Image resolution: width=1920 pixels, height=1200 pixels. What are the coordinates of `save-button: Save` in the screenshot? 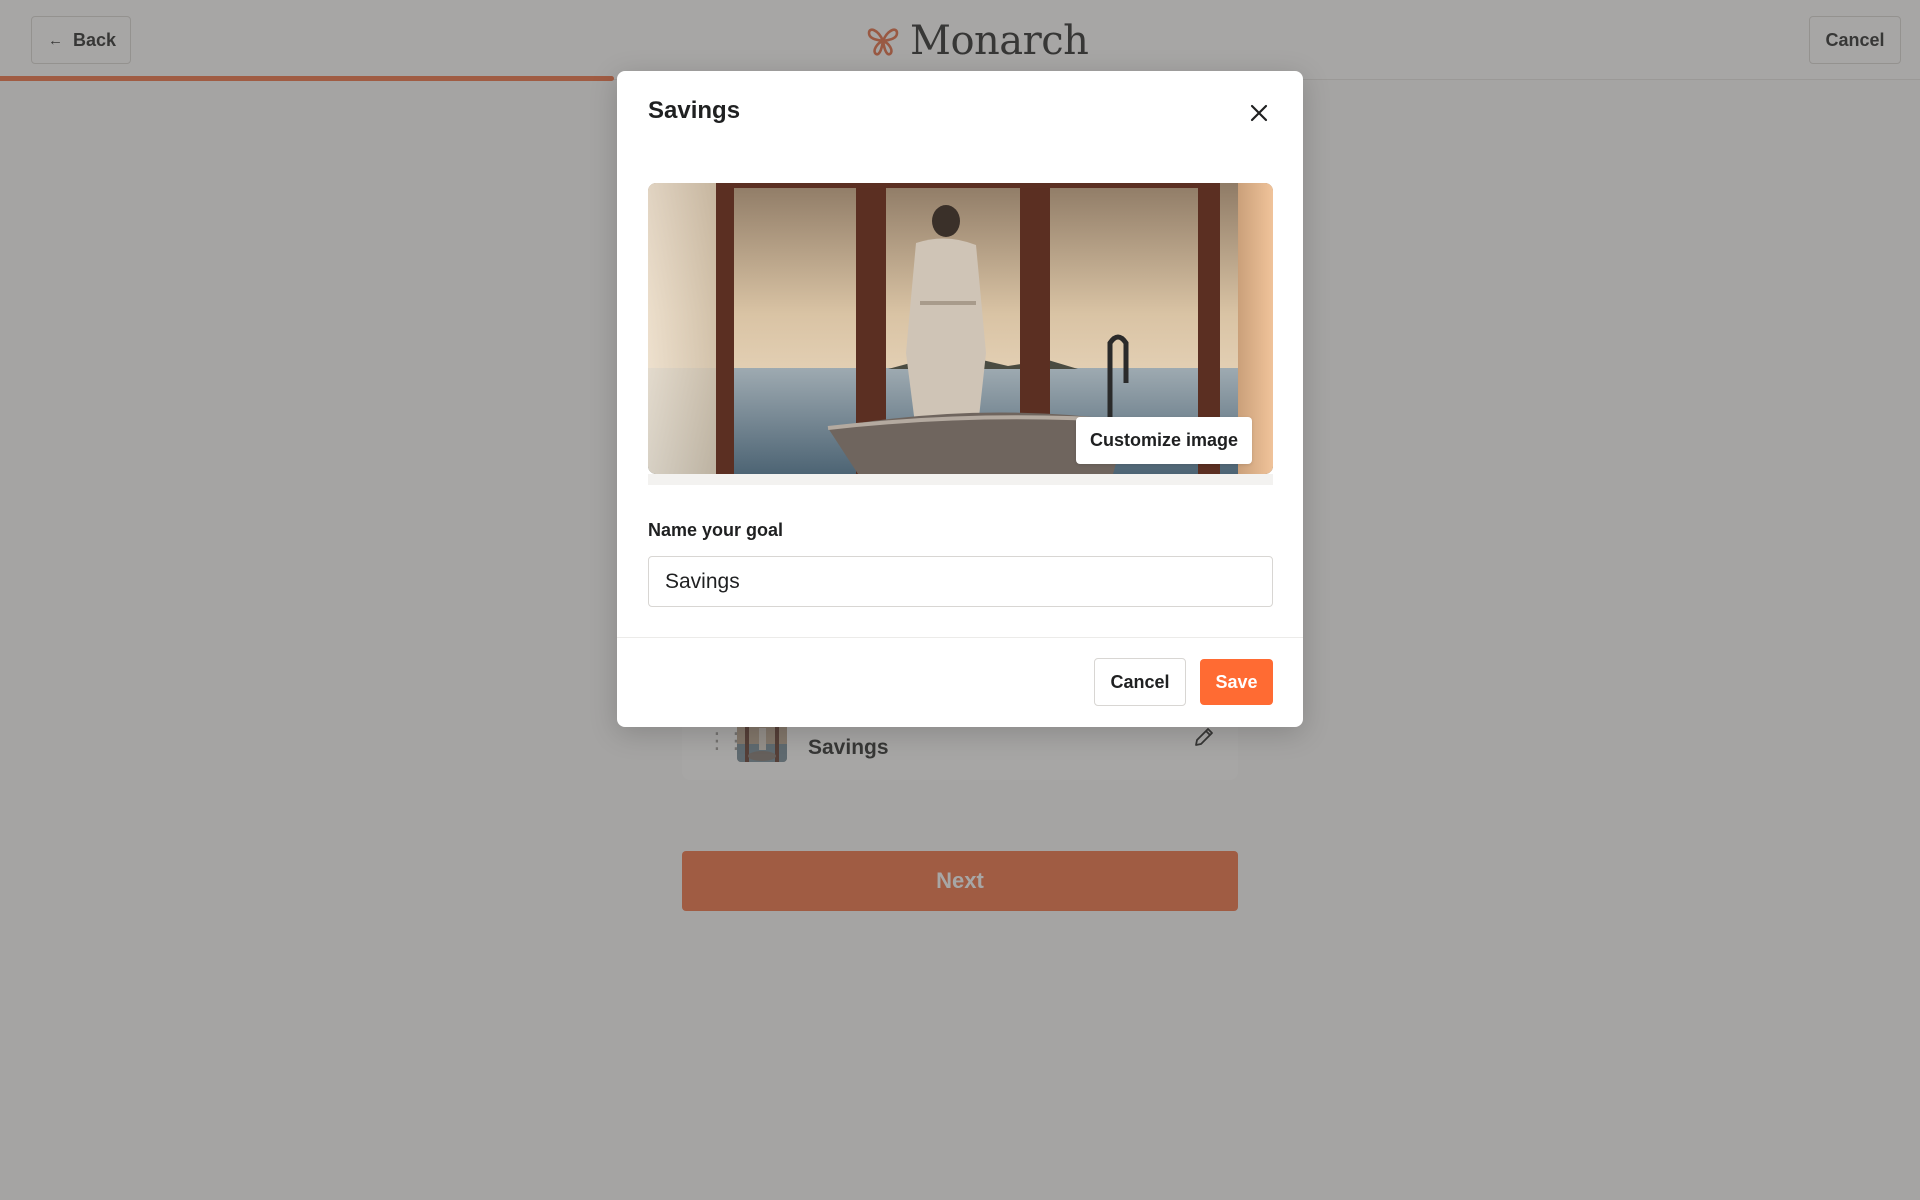 It's located at (1236, 682).